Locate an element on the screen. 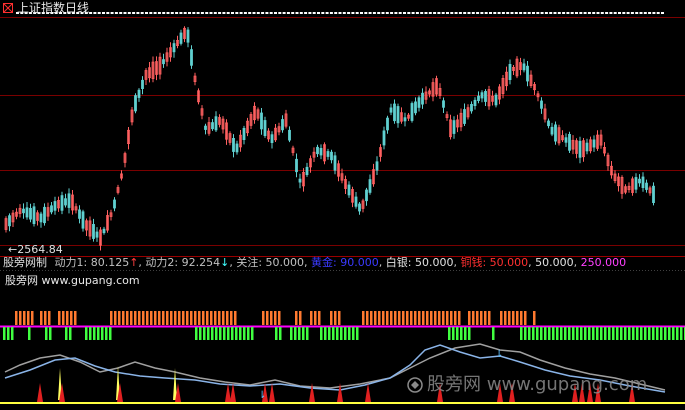  app-logo-icon is located at coordinates (8, 8).